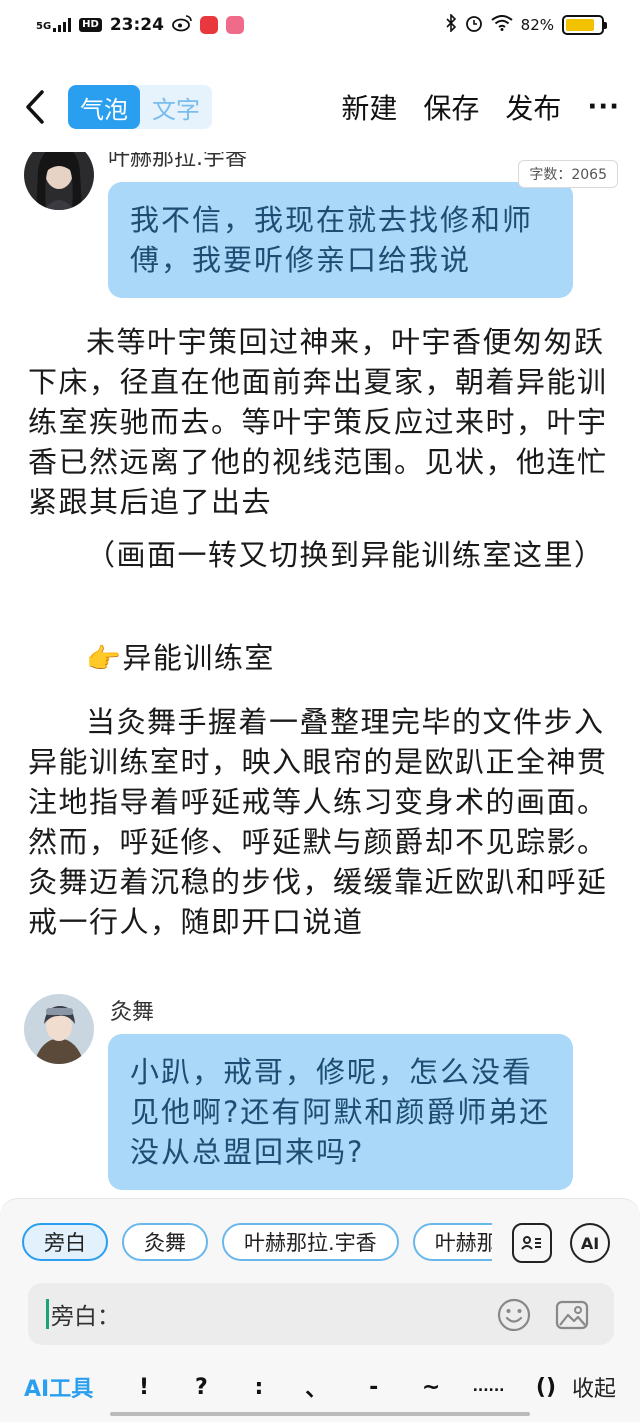  I want to click on symbol-key: ~, so click(431, 1387).